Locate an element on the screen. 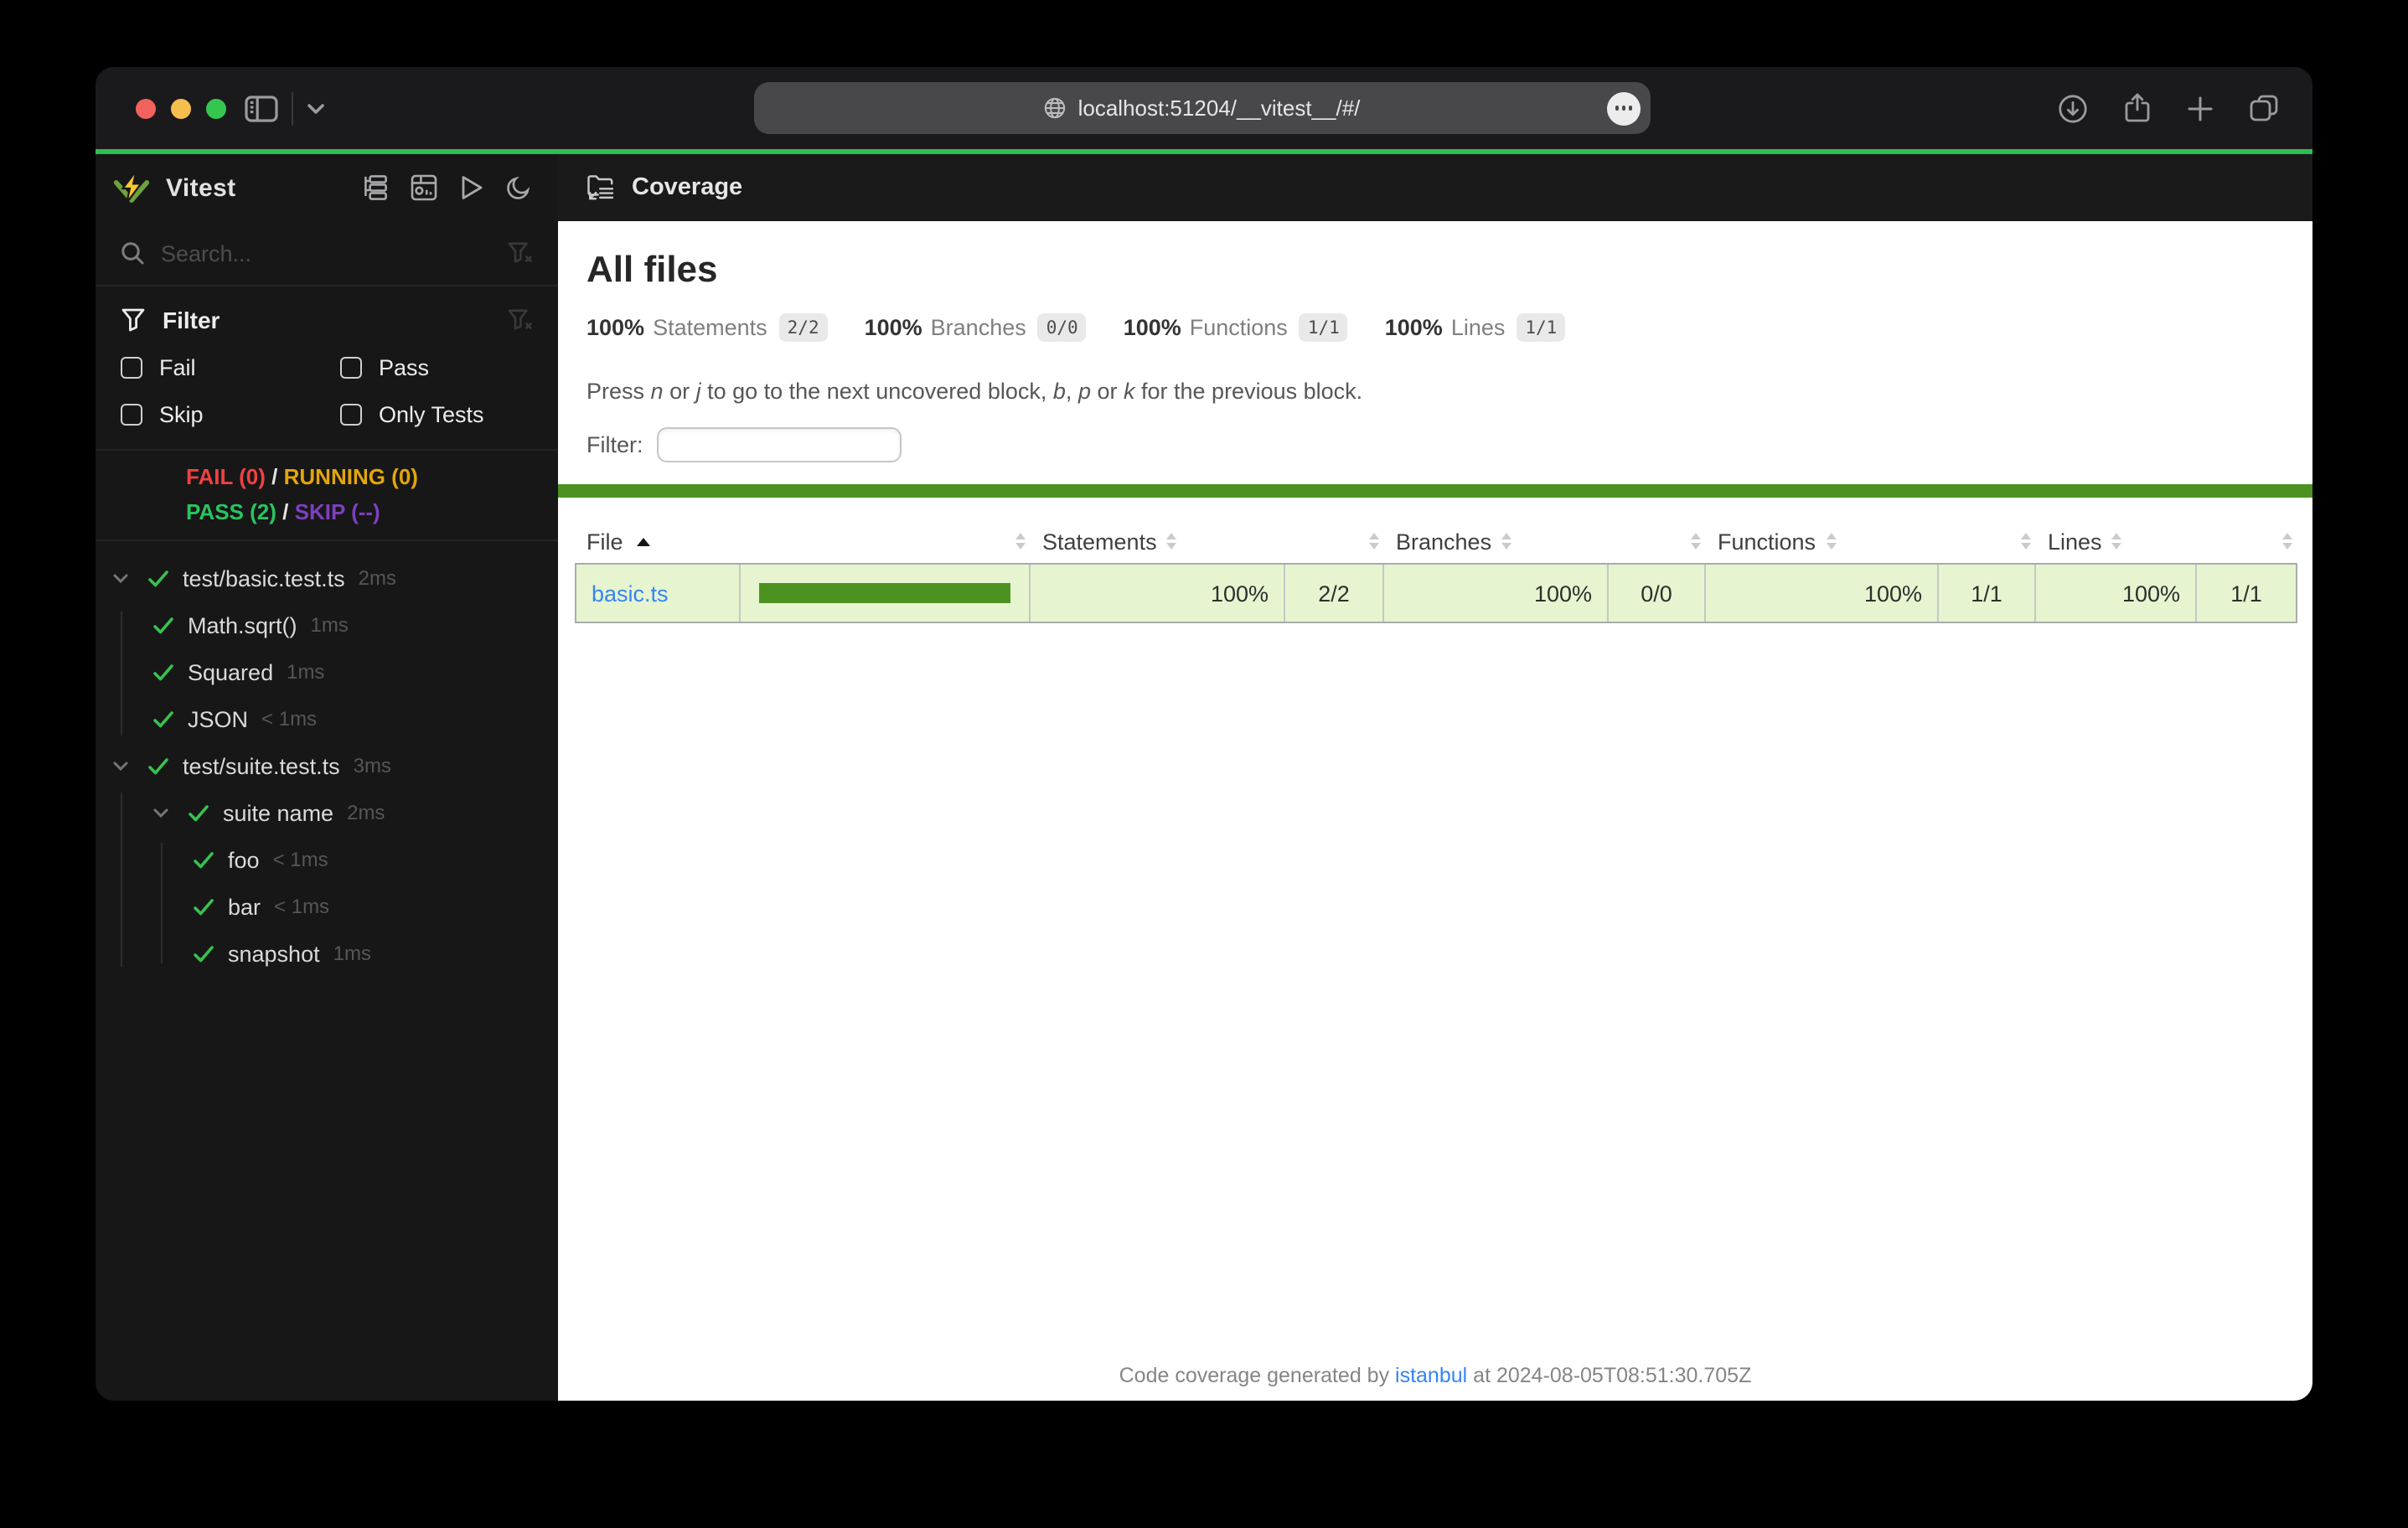 The height and width of the screenshot is (1528, 2408). new-tab-icon is located at coordinates (2200, 108).